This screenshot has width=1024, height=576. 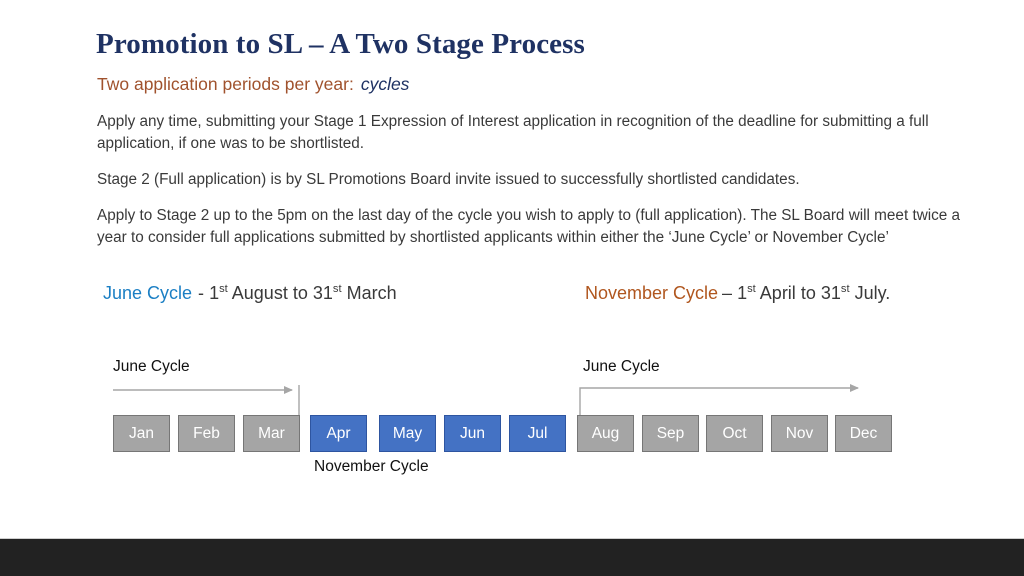 I want to click on month-box-label: Jan, so click(x=141, y=433).